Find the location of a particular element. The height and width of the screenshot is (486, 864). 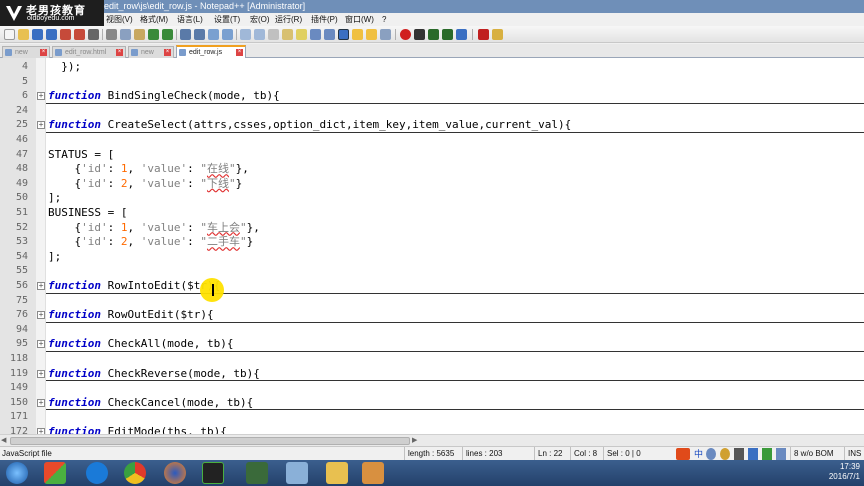

clock-date: 2016/7/1 is located at coordinates (844, 476).